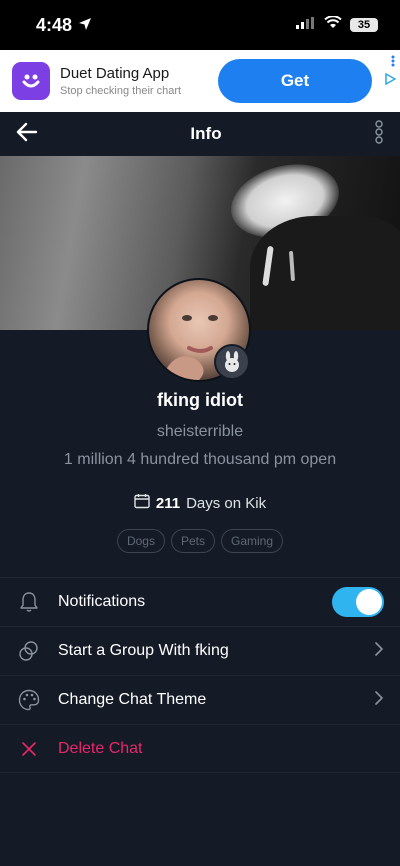 The width and height of the screenshot is (400, 866). I want to click on bio: 1 million 4 hundred thousand pm open, so click(200, 459).